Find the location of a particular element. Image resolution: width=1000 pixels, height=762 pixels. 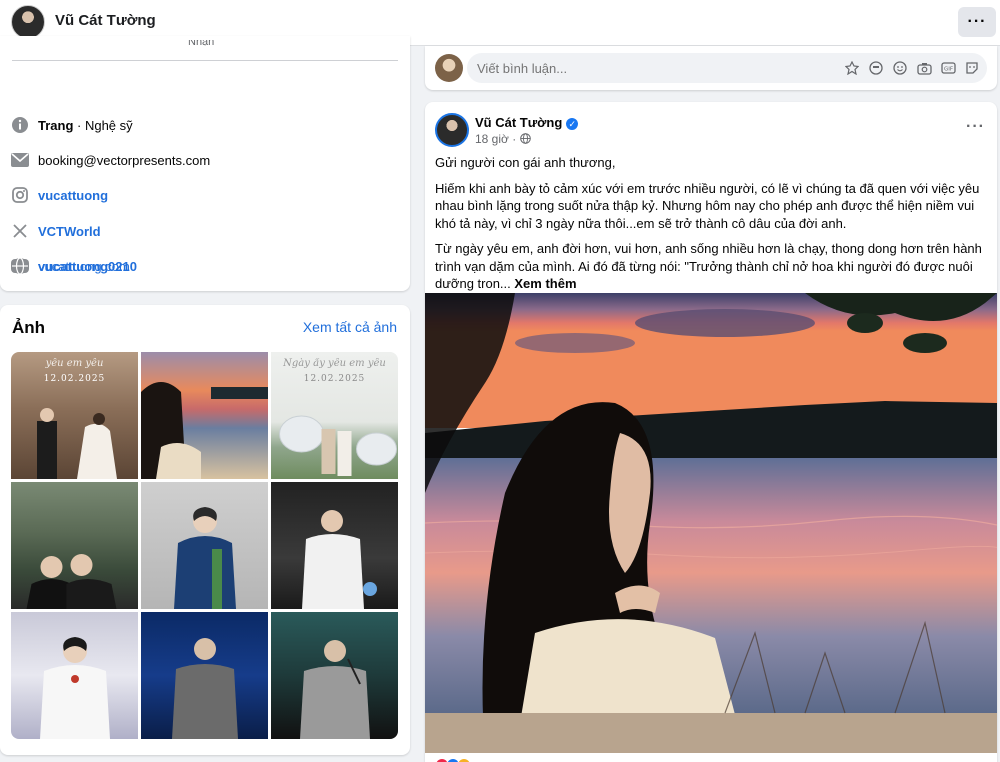

avatar-sticker-icon is located at coordinates (876, 68).